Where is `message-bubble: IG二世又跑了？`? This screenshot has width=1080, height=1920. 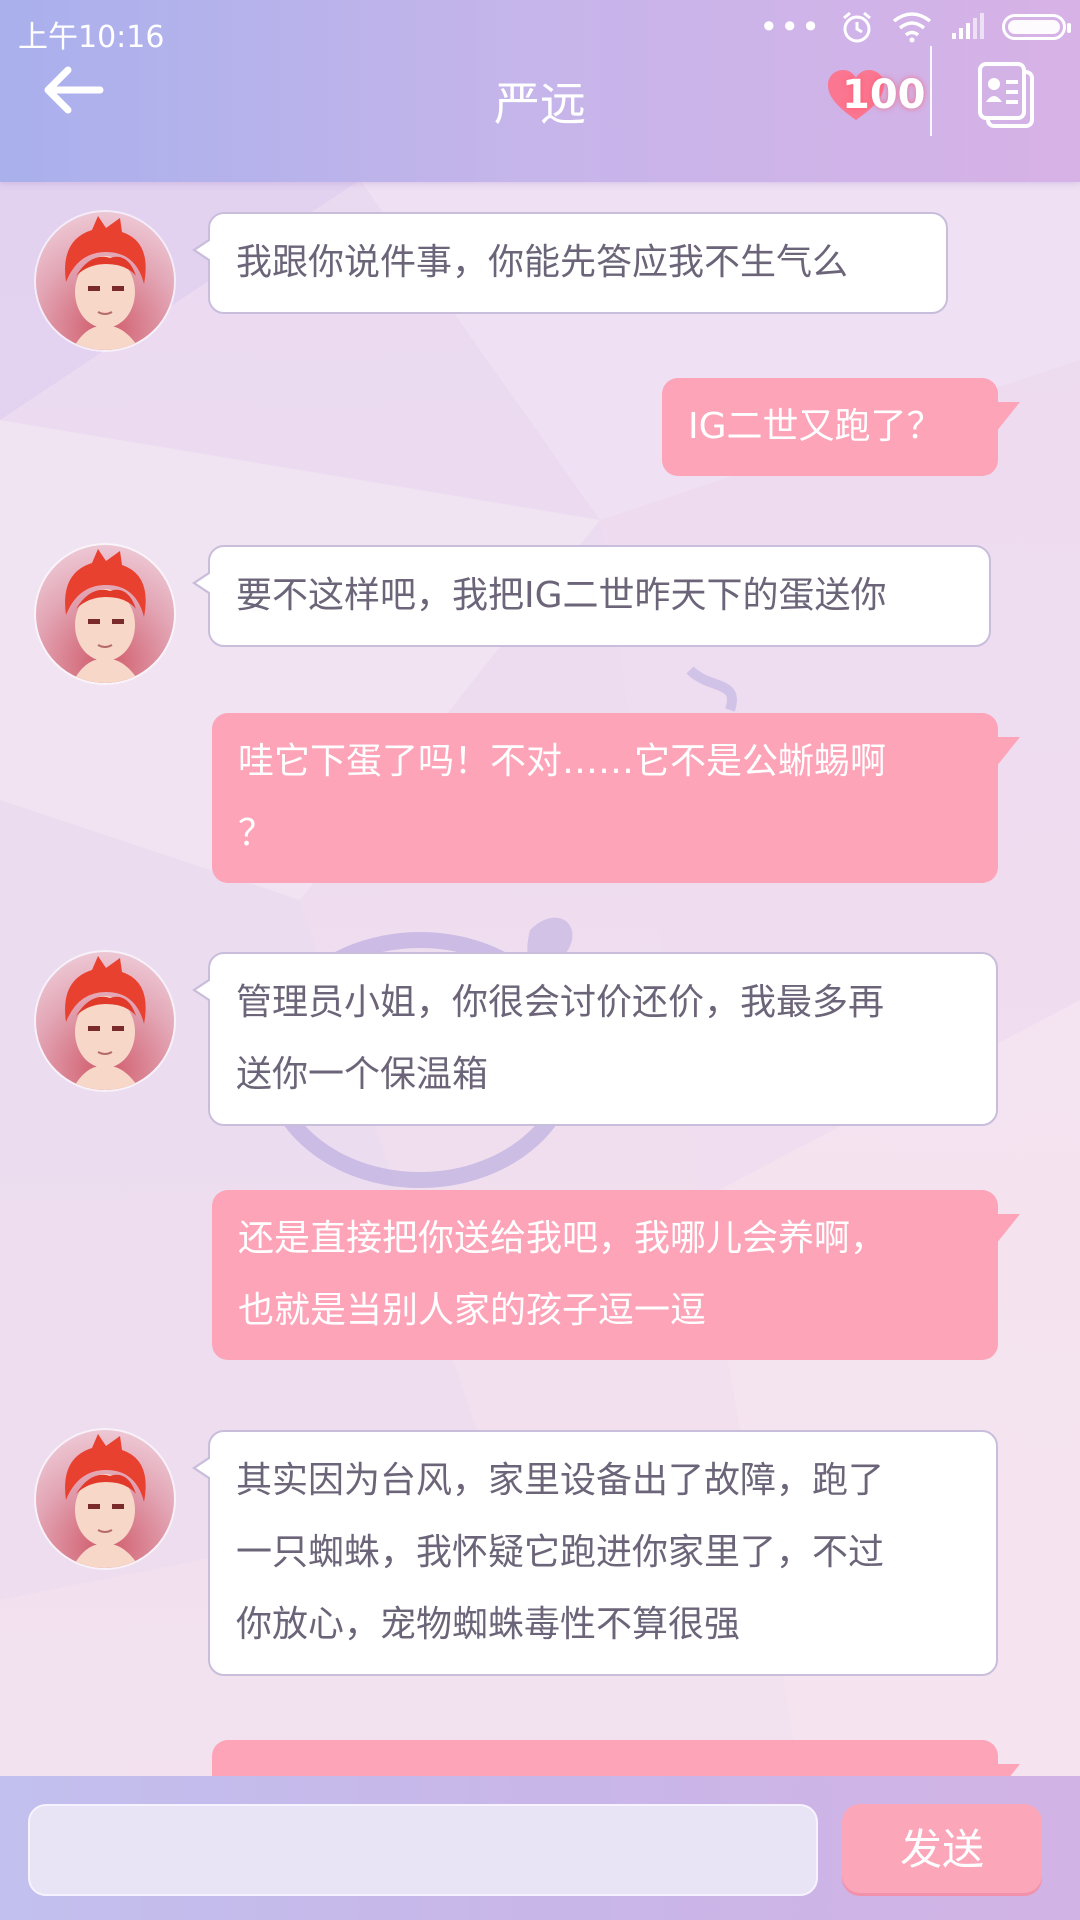
message-bubble: IG二世又跑了？ is located at coordinates (841, 427).